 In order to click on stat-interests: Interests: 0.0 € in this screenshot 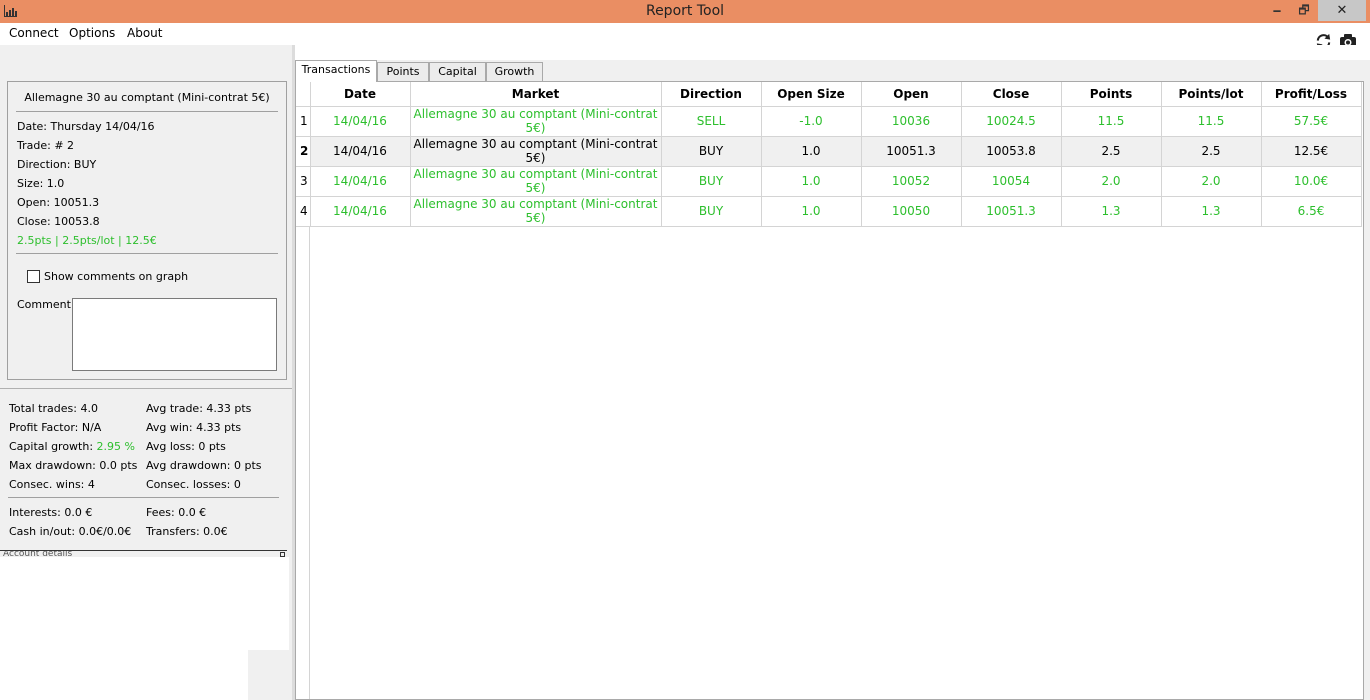, I will do `click(51, 512)`.